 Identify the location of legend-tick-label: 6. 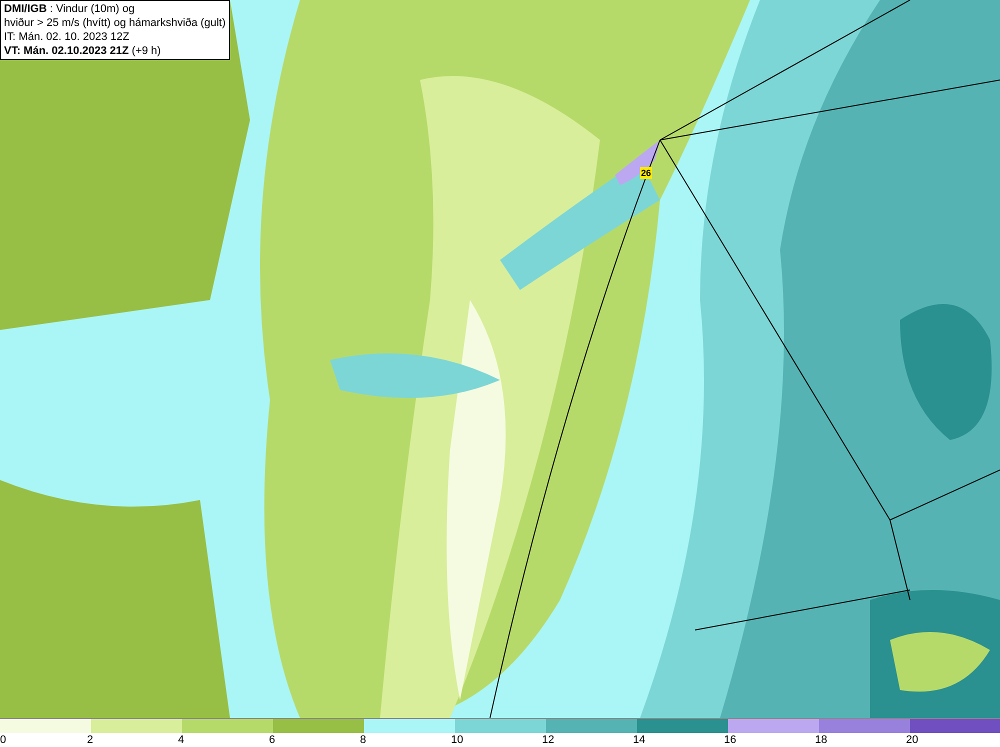
(272, 740).